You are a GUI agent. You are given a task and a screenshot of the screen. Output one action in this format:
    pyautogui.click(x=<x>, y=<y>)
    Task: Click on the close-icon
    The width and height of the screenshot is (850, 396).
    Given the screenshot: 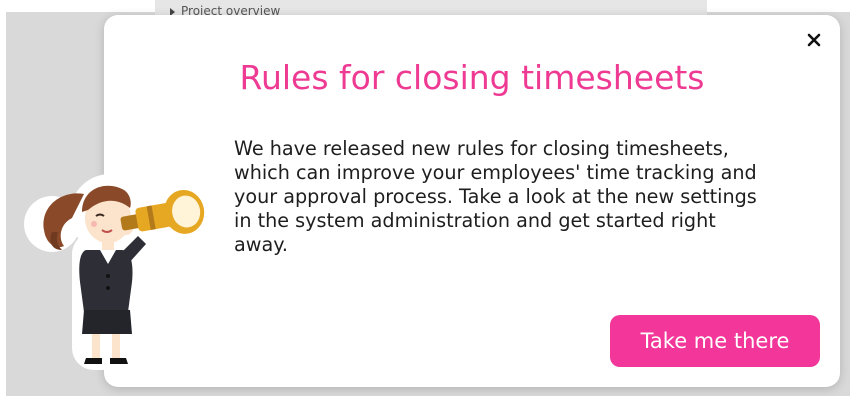 What is the action you would take?
    pyautogui.click(x=814, y=40)
    